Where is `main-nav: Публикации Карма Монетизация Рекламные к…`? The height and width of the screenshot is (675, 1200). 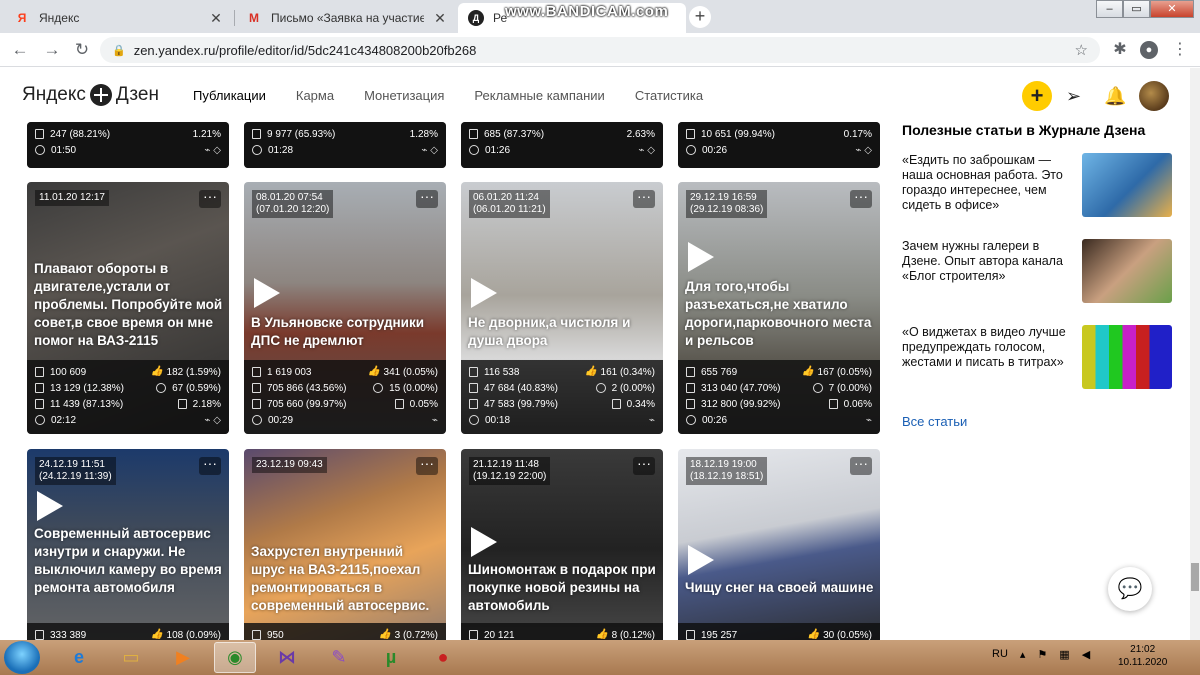 main-nav: Публикации Карма Монетизация Рекламные к… is located at coordinates (463, 95).